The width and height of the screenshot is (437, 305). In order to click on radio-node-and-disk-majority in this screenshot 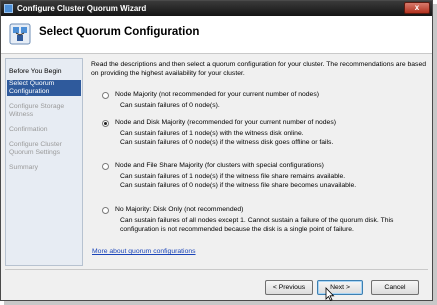, I will do `click(105, 123)`.